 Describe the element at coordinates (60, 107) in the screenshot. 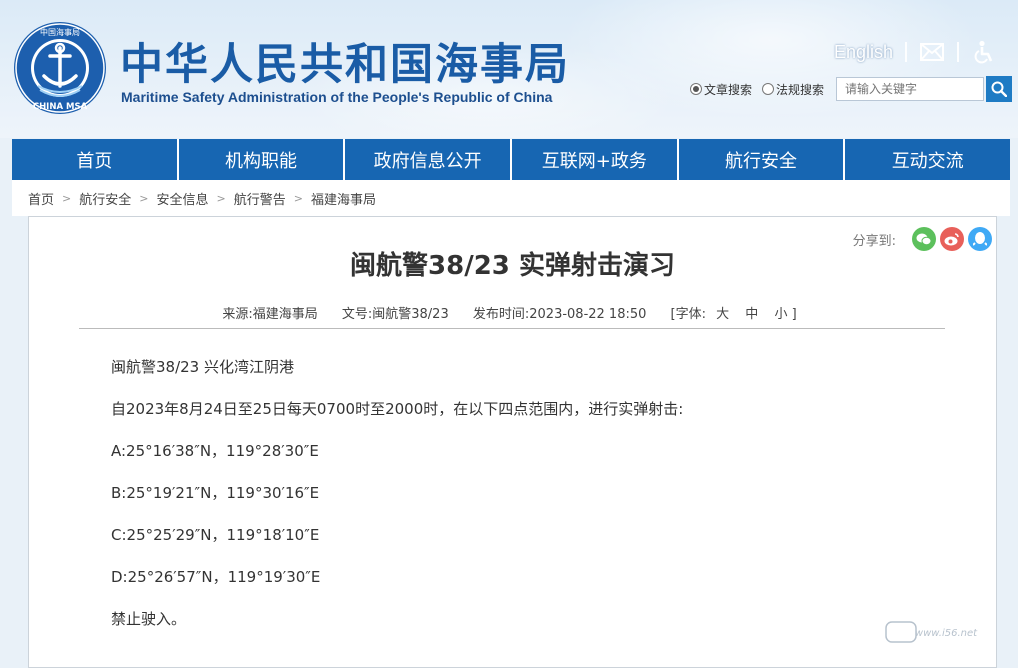

I see `logo-text-bottom: CHINA MSA` at that location.